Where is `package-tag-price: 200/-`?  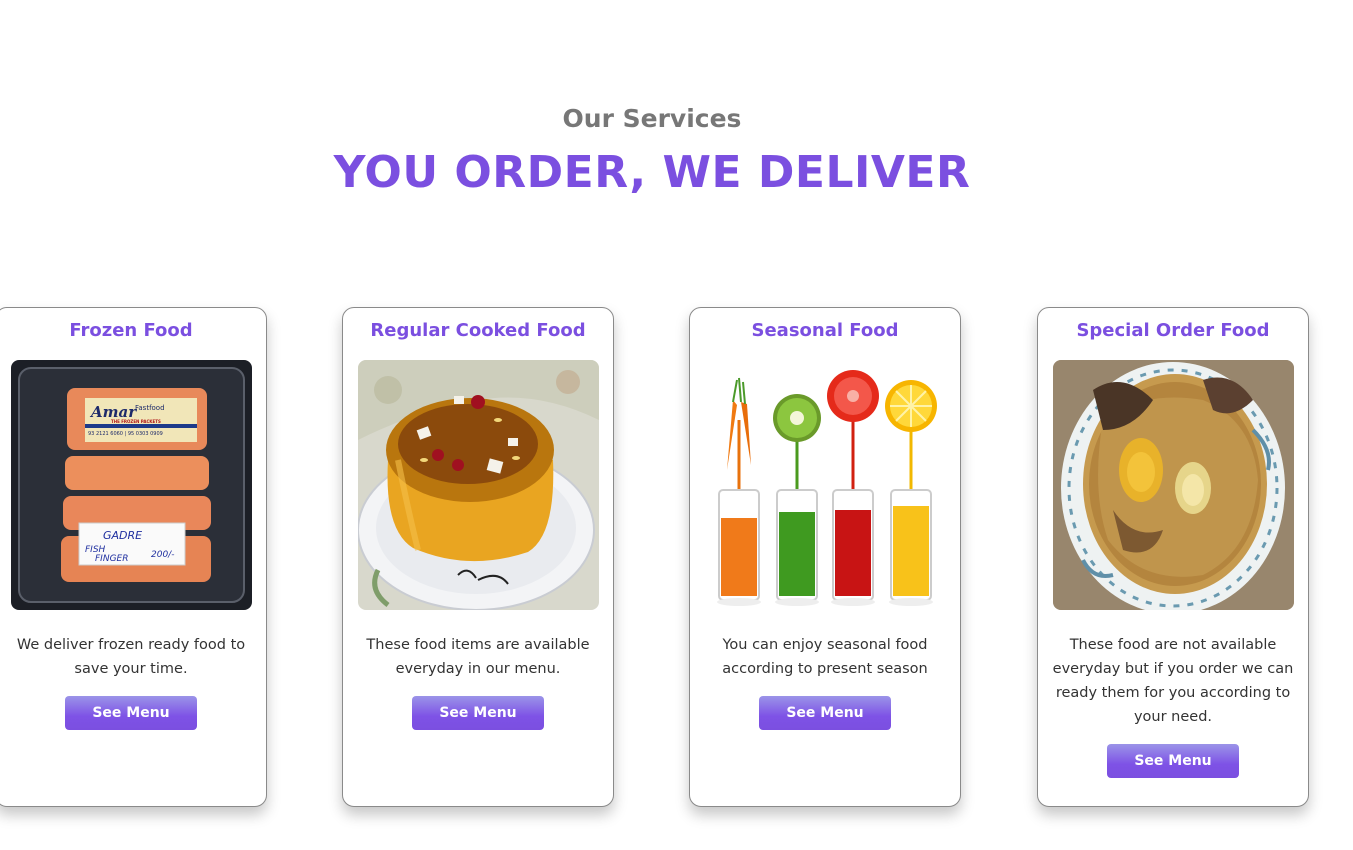
package-tag-price: 200/- is located at coordinates (162, 555).